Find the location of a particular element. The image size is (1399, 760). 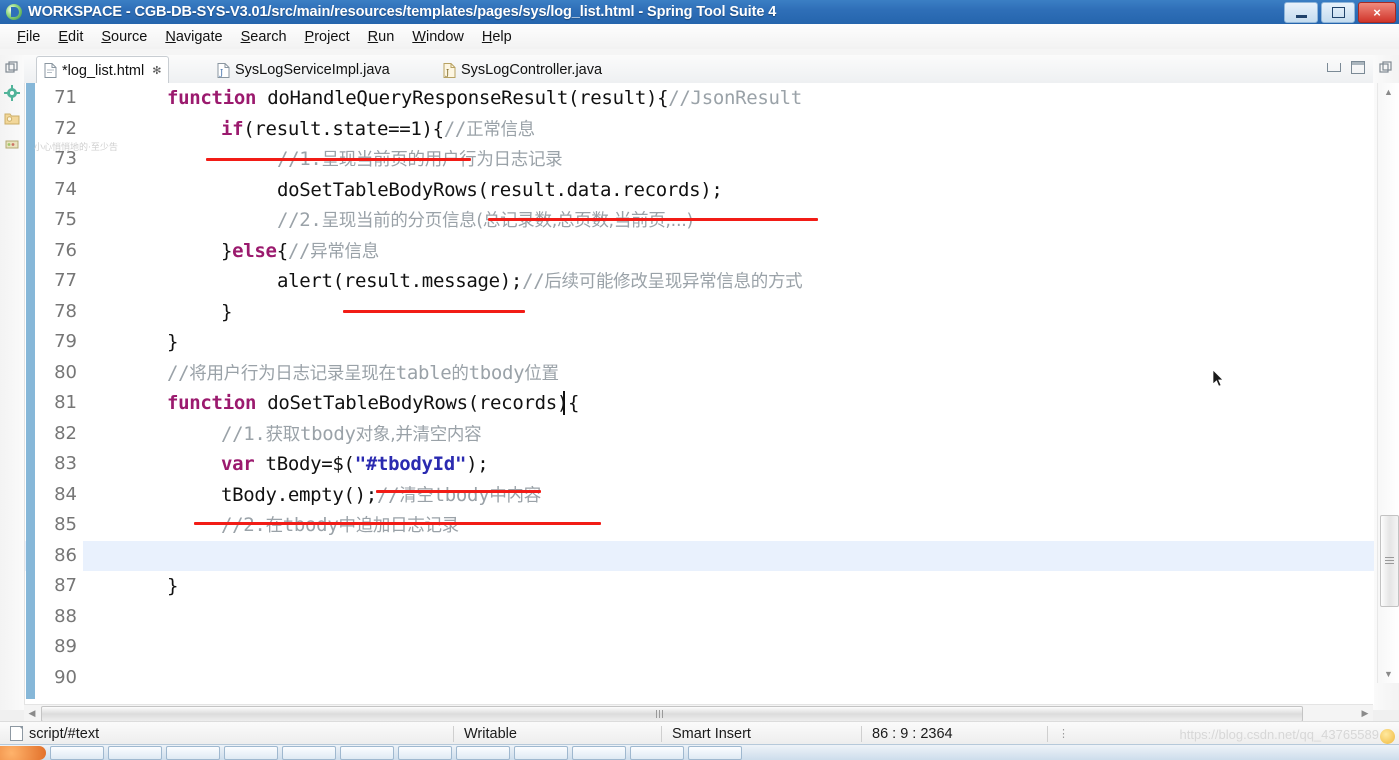

tab-log-list-html: *log_list.html ✻ is located at coordinates (103, 70).